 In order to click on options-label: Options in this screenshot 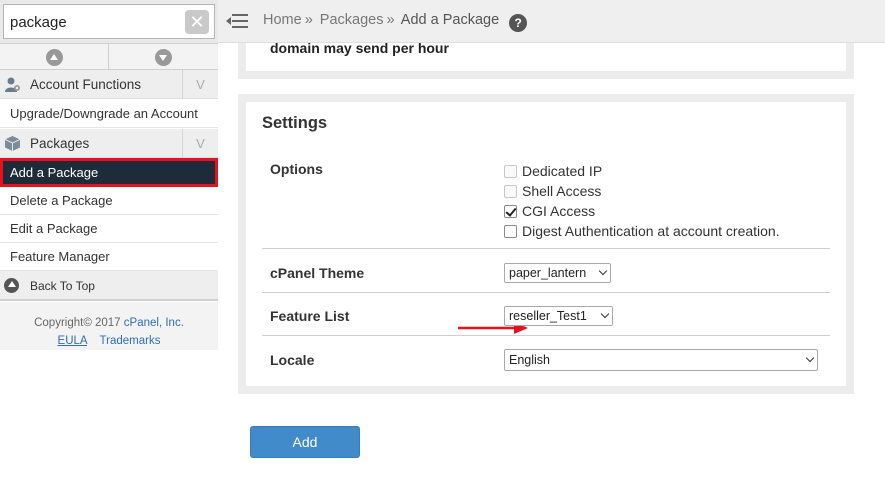, I will do `click(296, 169)`.